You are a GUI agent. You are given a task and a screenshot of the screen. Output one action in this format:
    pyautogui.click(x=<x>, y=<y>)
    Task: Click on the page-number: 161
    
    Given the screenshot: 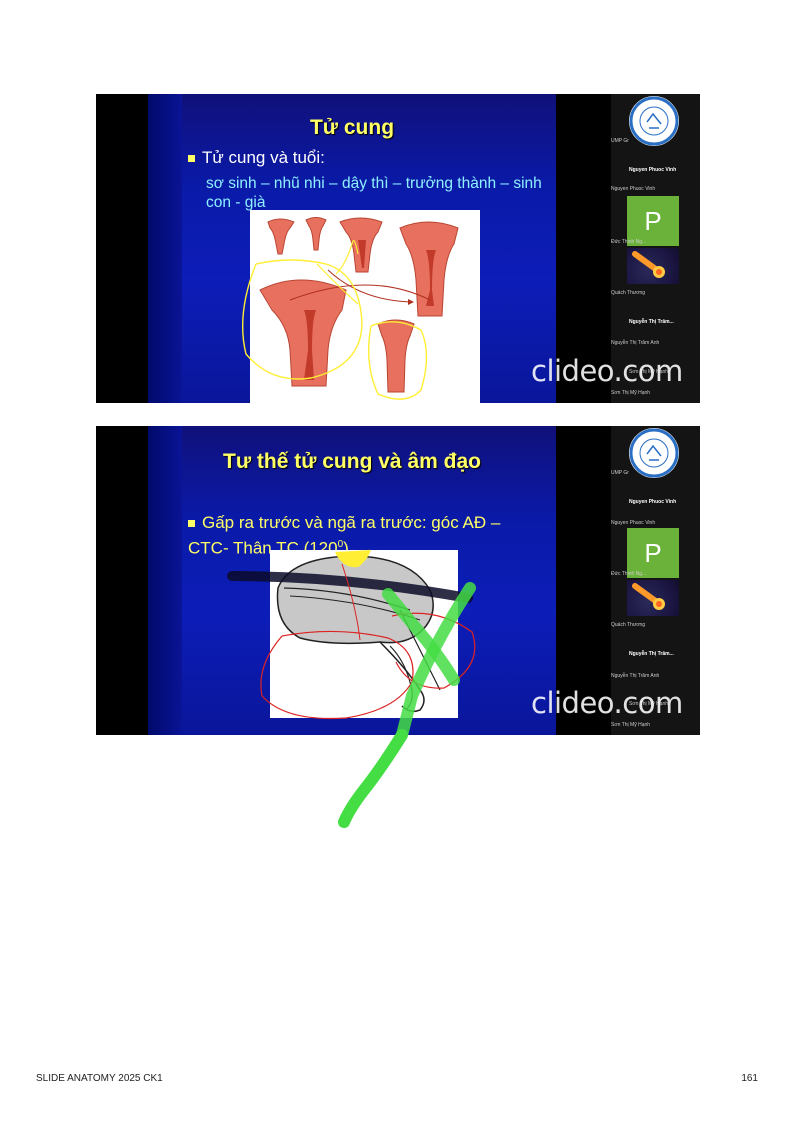 What is the action you would take?
    pyautogui.click(x=749, y=1078)
    